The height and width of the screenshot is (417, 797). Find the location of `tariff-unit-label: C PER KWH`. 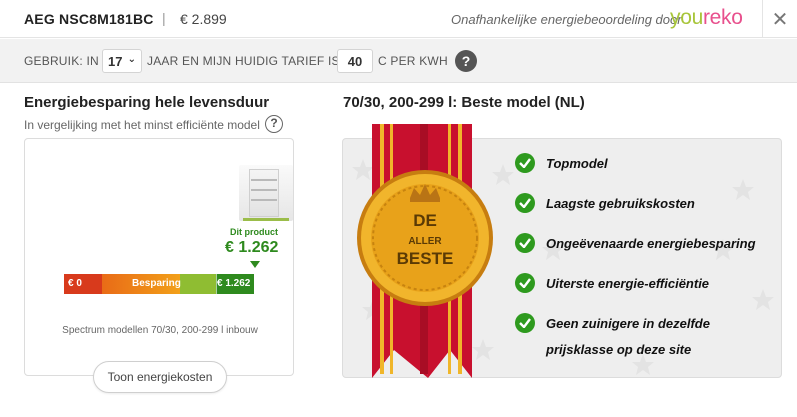

tariff-unit-label: C PER KWH is located at coordinates (413, 61).